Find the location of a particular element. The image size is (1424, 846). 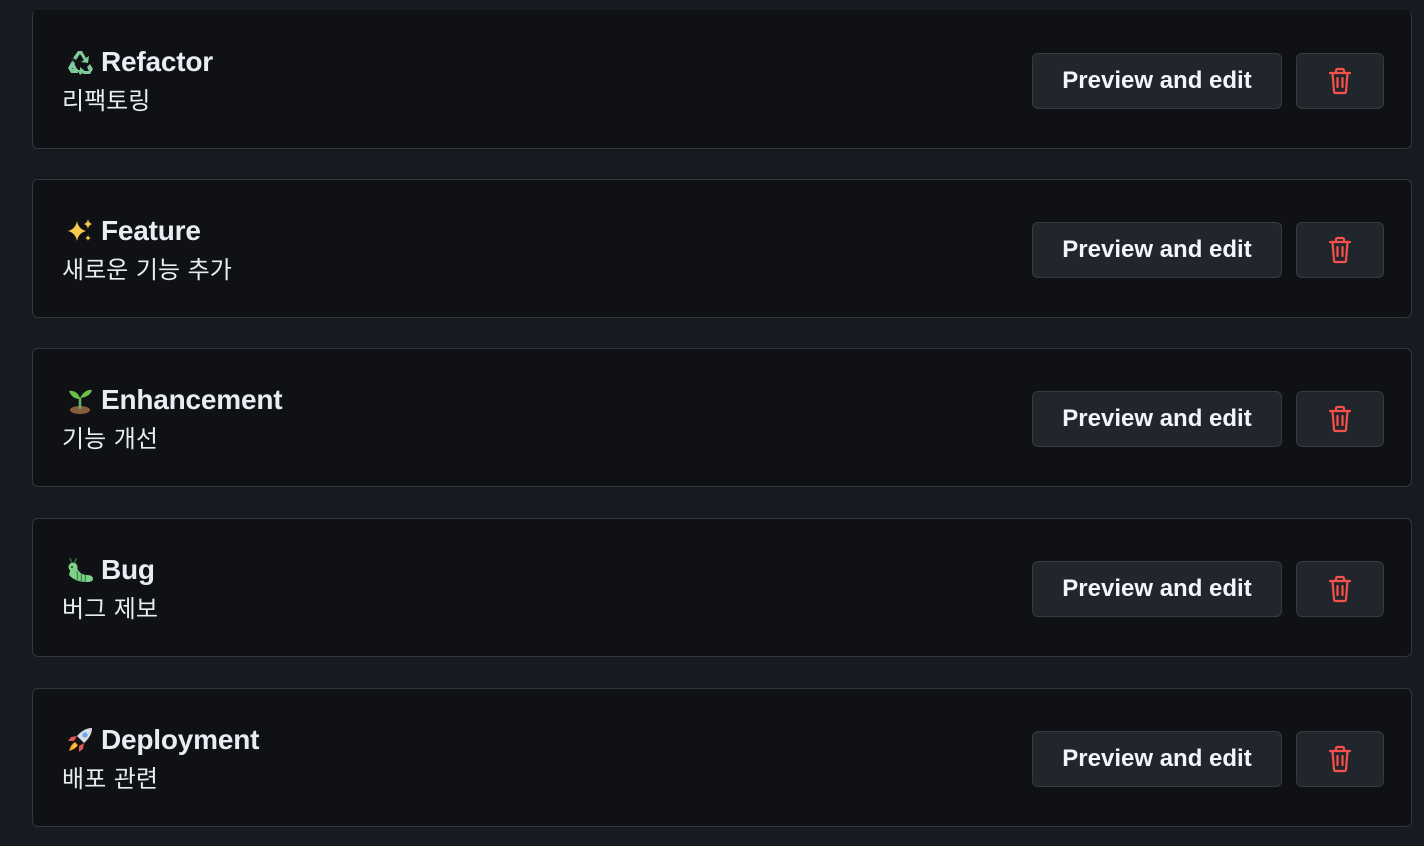

bug-icon is located at coordinates (80, 570).